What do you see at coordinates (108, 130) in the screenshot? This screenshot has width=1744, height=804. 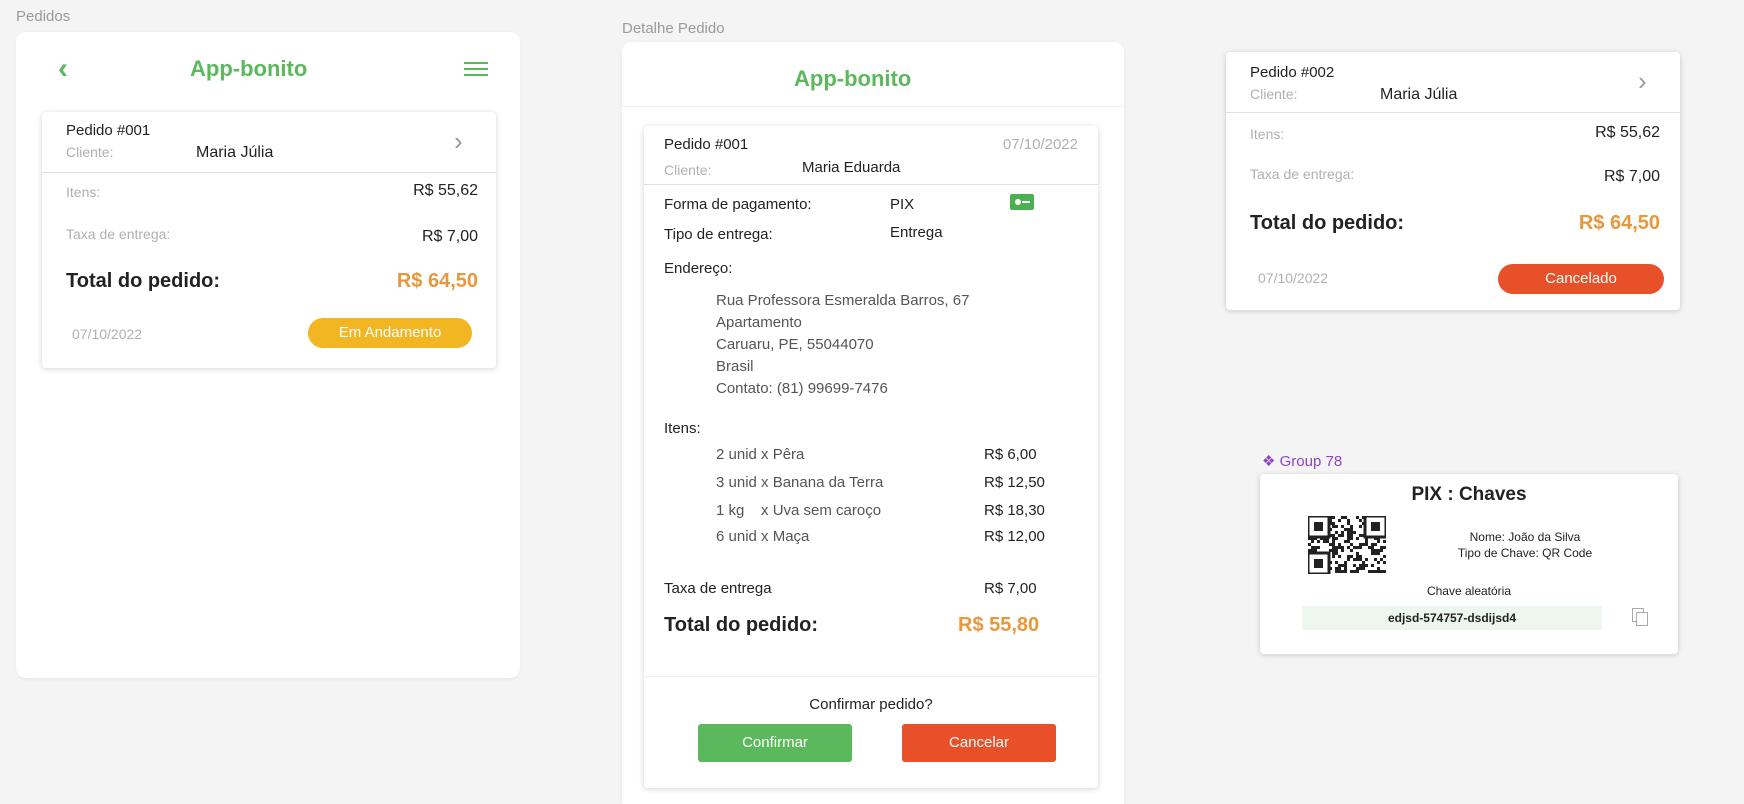 I see `order-number: Pedido #001` at bounding box center [108, 130].